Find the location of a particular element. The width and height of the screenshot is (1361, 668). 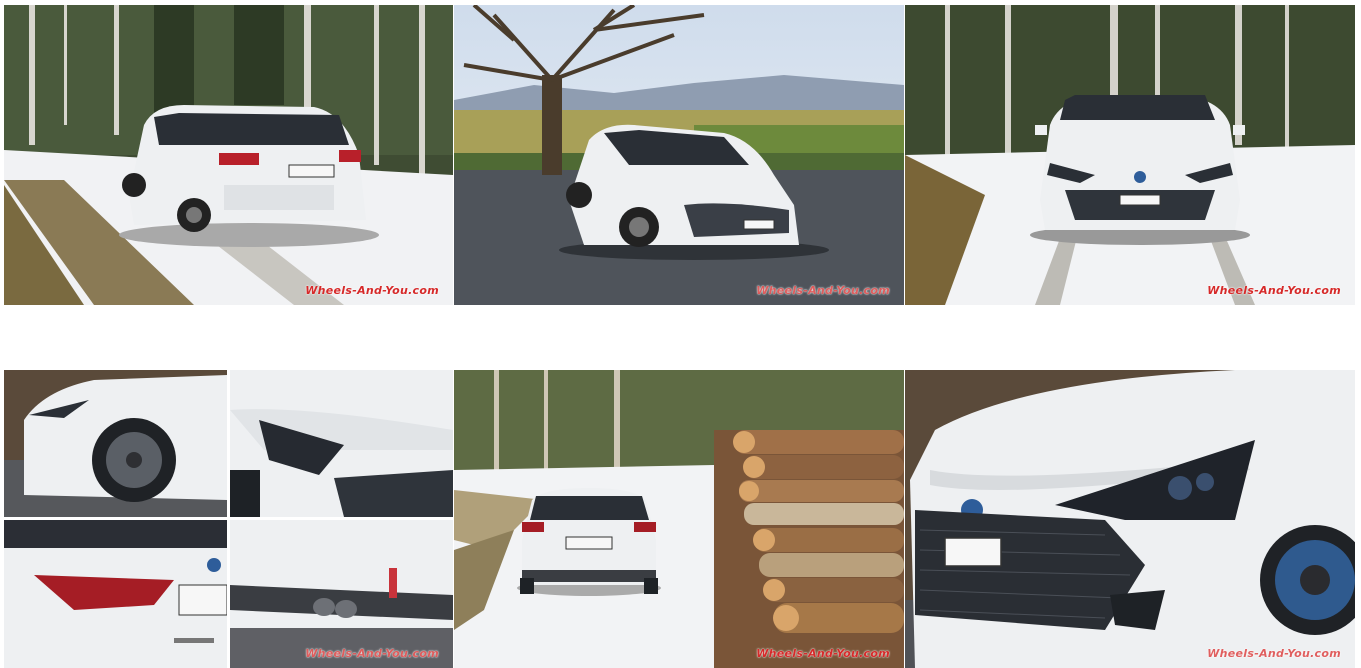

photo-detail-collage-image is located at coordinates (228, 519).